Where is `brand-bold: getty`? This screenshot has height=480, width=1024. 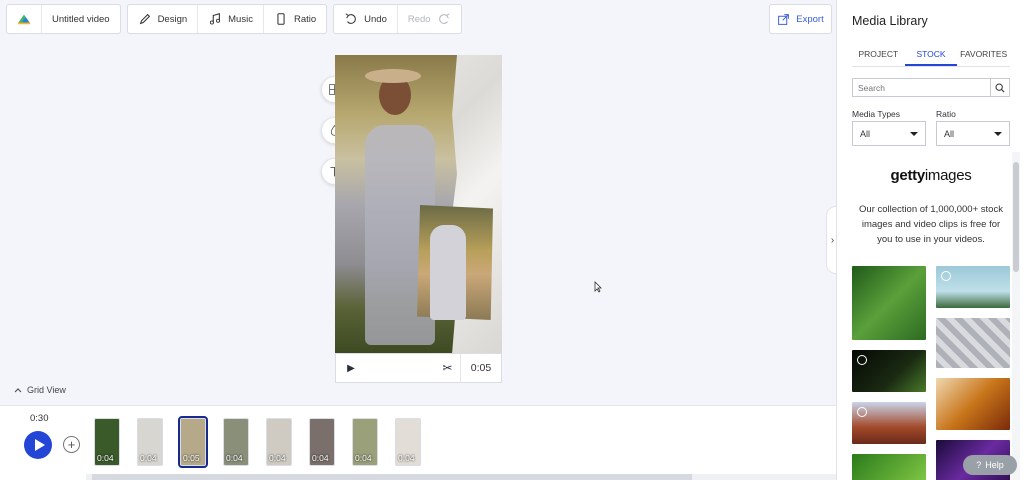 brand-bold: getty is located at coordinates (908, 175).